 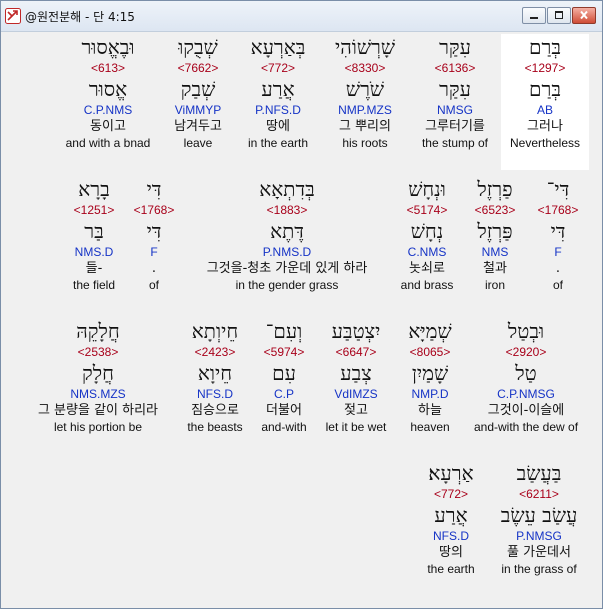 I want to click on morph-code: NMS, so click(x=495, y=252).